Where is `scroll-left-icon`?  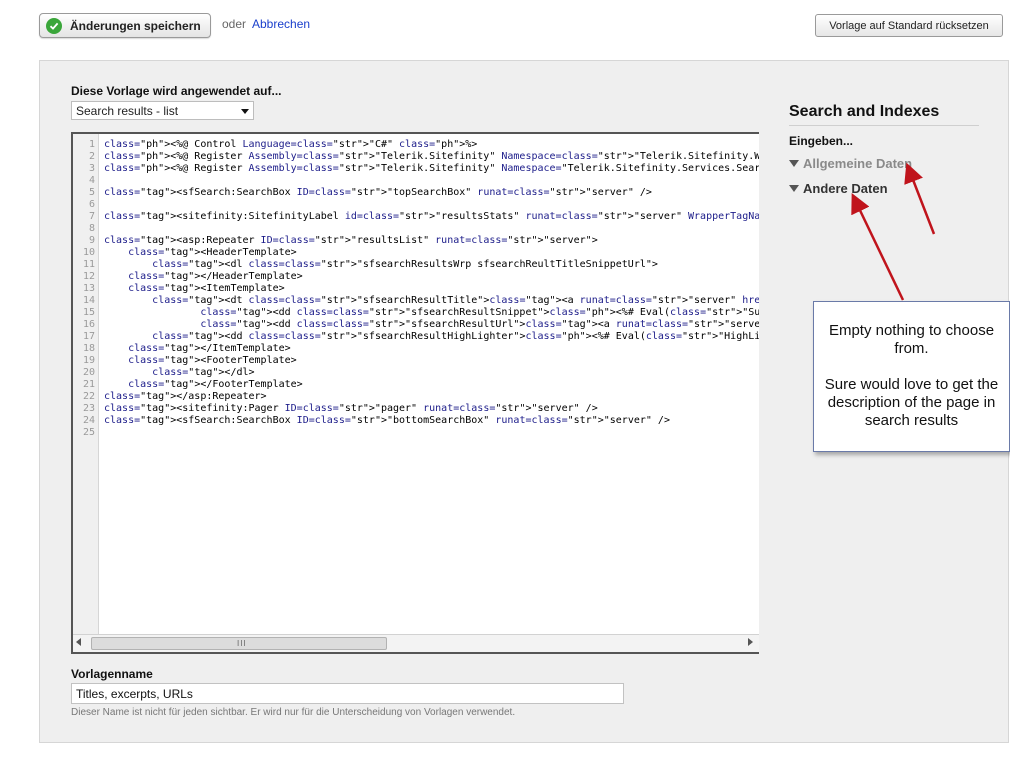
scroll-left-icon is located at coordinates (78, 642).